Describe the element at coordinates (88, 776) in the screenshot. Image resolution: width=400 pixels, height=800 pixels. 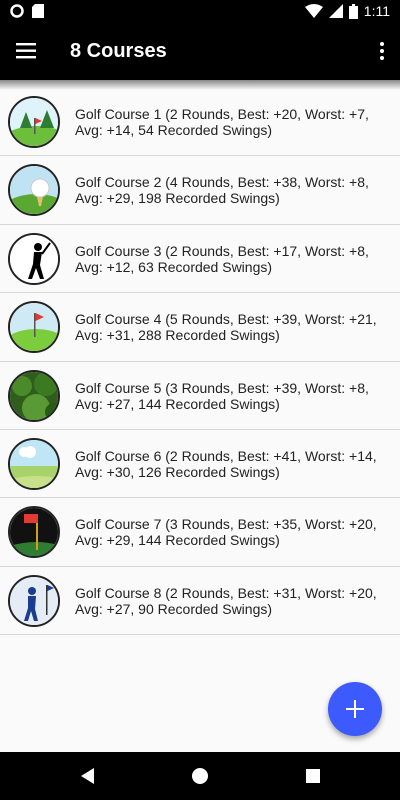
I see `back-icon` at that location.